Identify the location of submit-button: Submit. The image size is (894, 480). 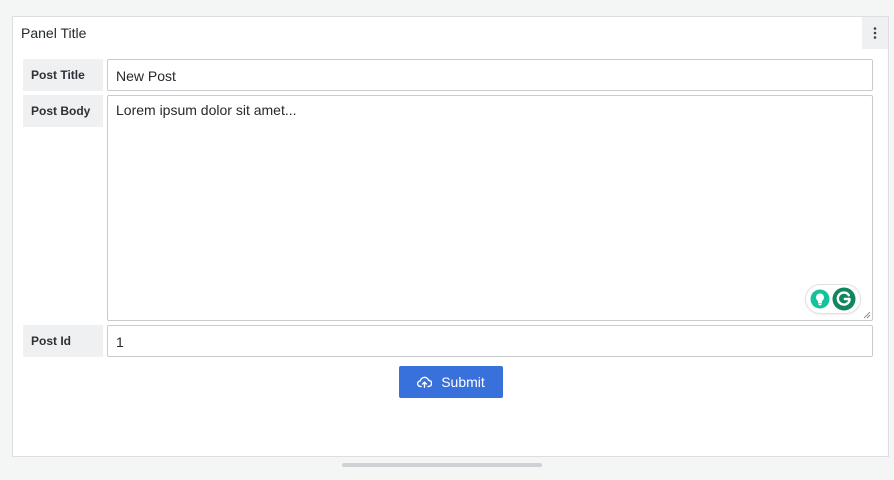
(451, 382).